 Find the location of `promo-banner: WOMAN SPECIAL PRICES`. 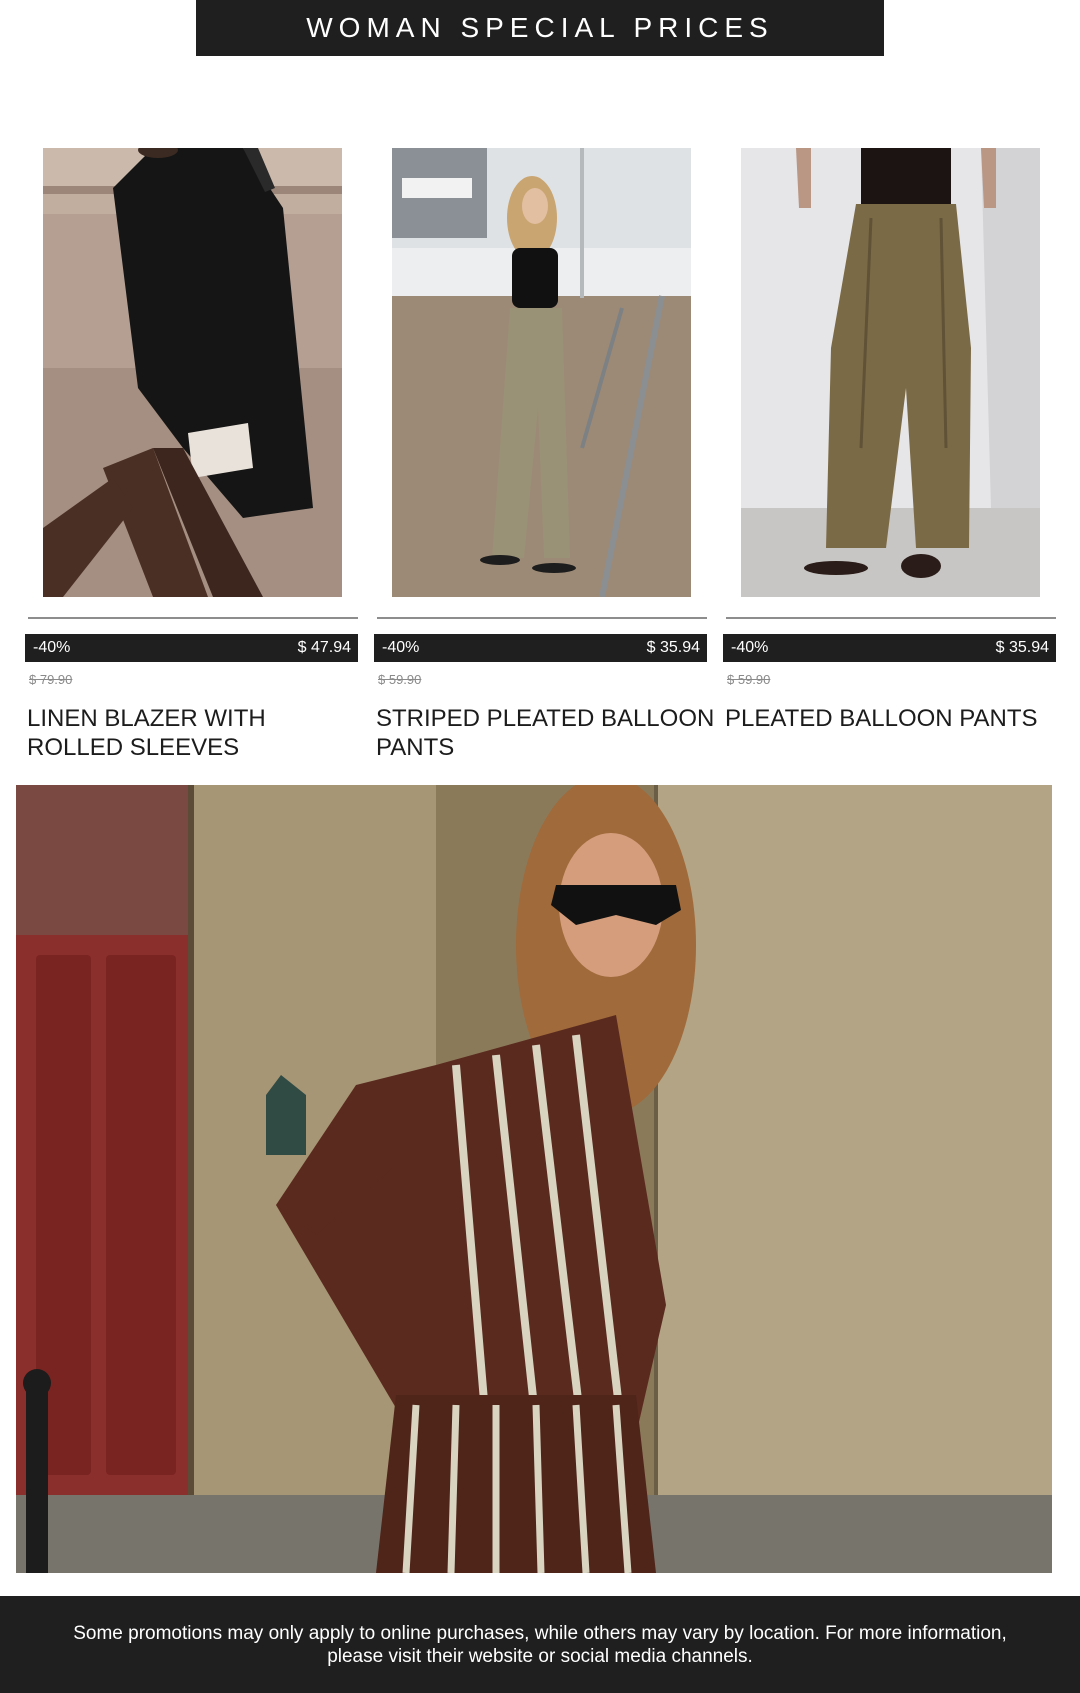

promo-banner: WOMAN SPECIAL PRICES is located at coordinates (540, 28).